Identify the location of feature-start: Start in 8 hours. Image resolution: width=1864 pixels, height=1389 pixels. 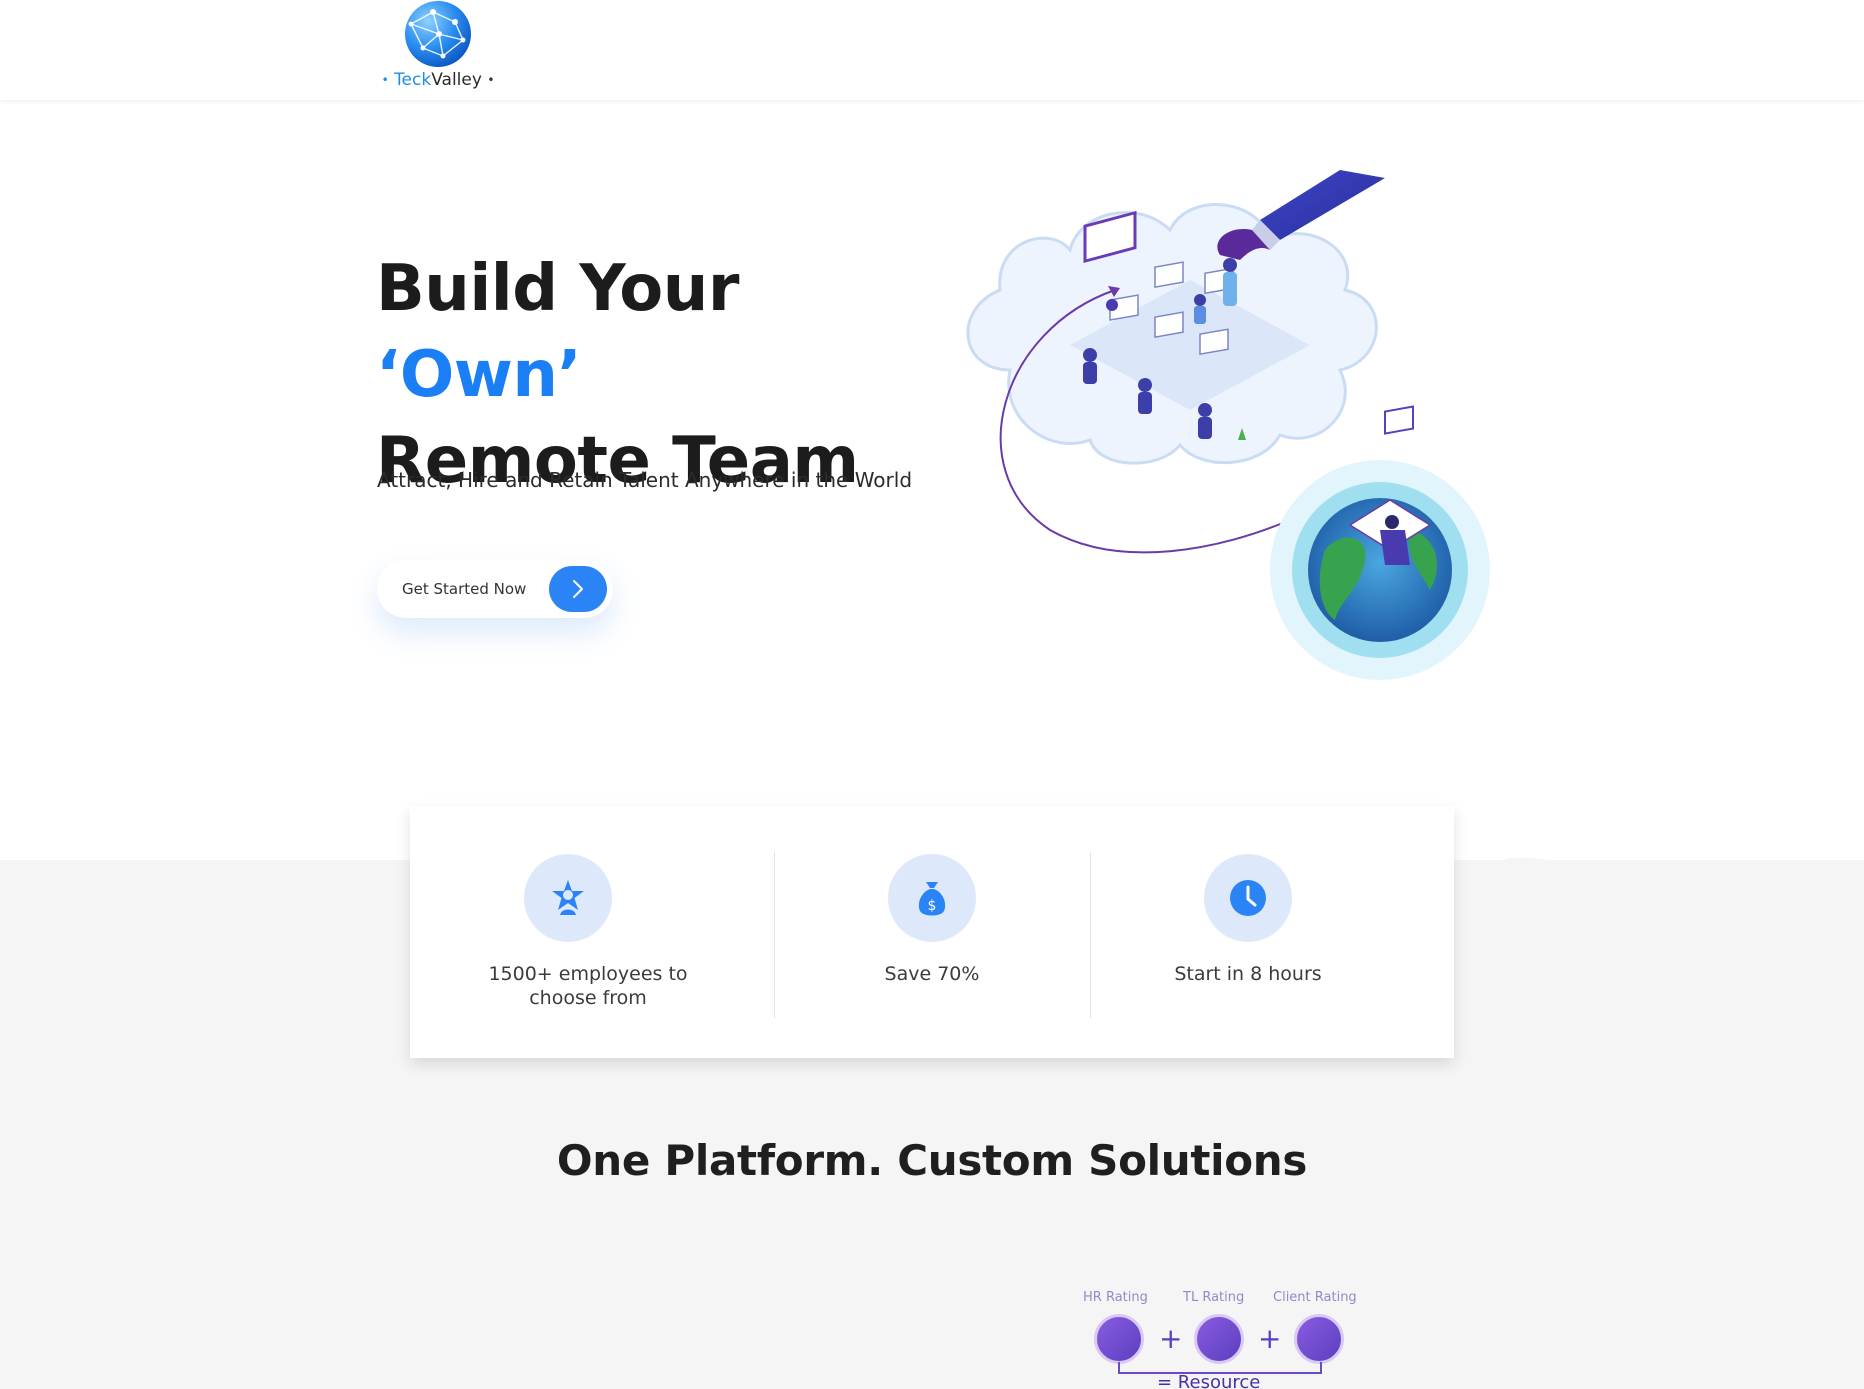
(1248, 932).